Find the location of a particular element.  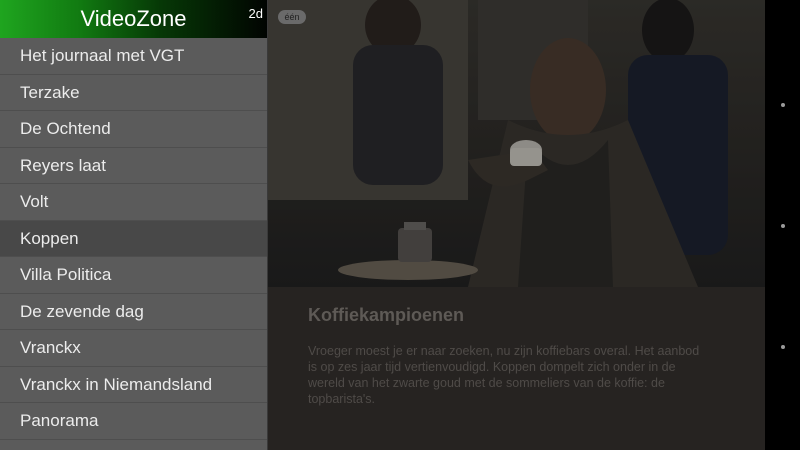

menu-item-koppen: Koppen is located at coordinates (133, 238).